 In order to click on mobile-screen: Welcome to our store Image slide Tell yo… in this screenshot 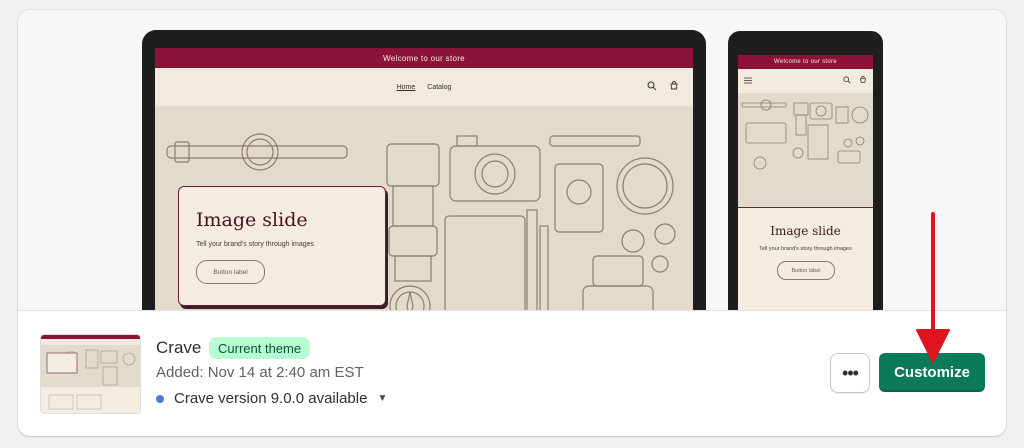, I will do `click(805, 182)`.